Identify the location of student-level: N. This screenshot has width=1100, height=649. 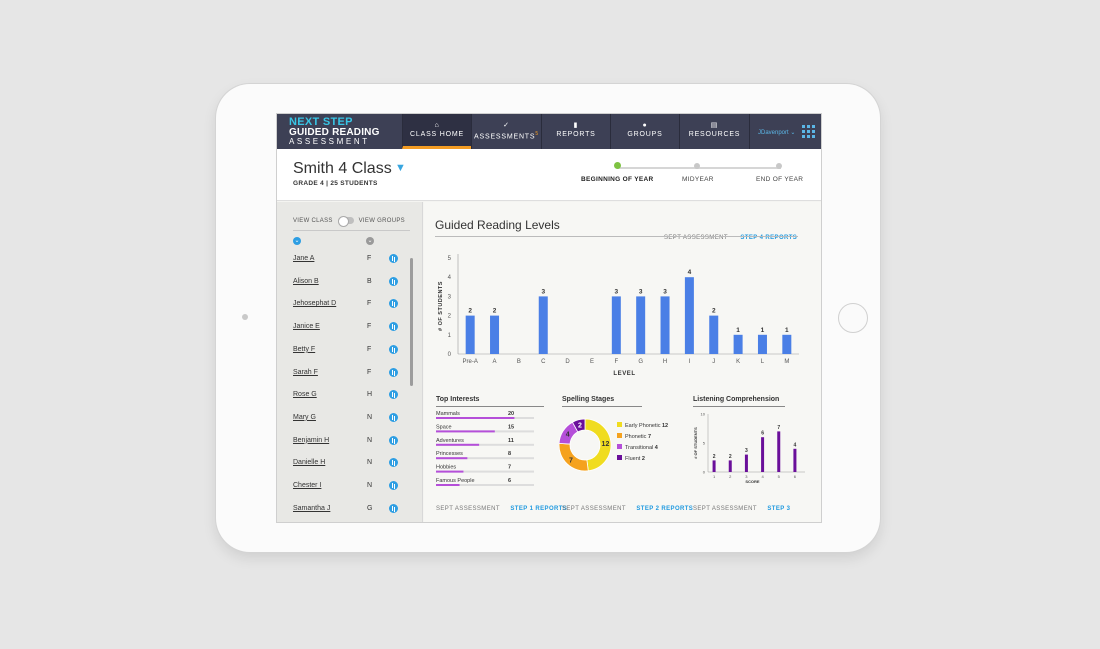
(370, 485).